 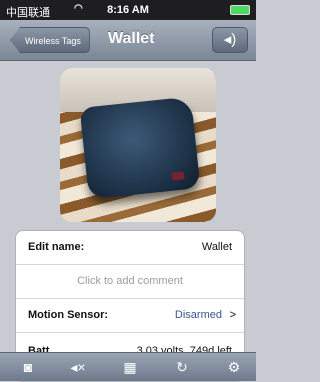 What do you see at coordinates (130, 248) in the screenshot?
I see `edit-name-row: Edit name: Wallet` at bounding box center [130, 248].